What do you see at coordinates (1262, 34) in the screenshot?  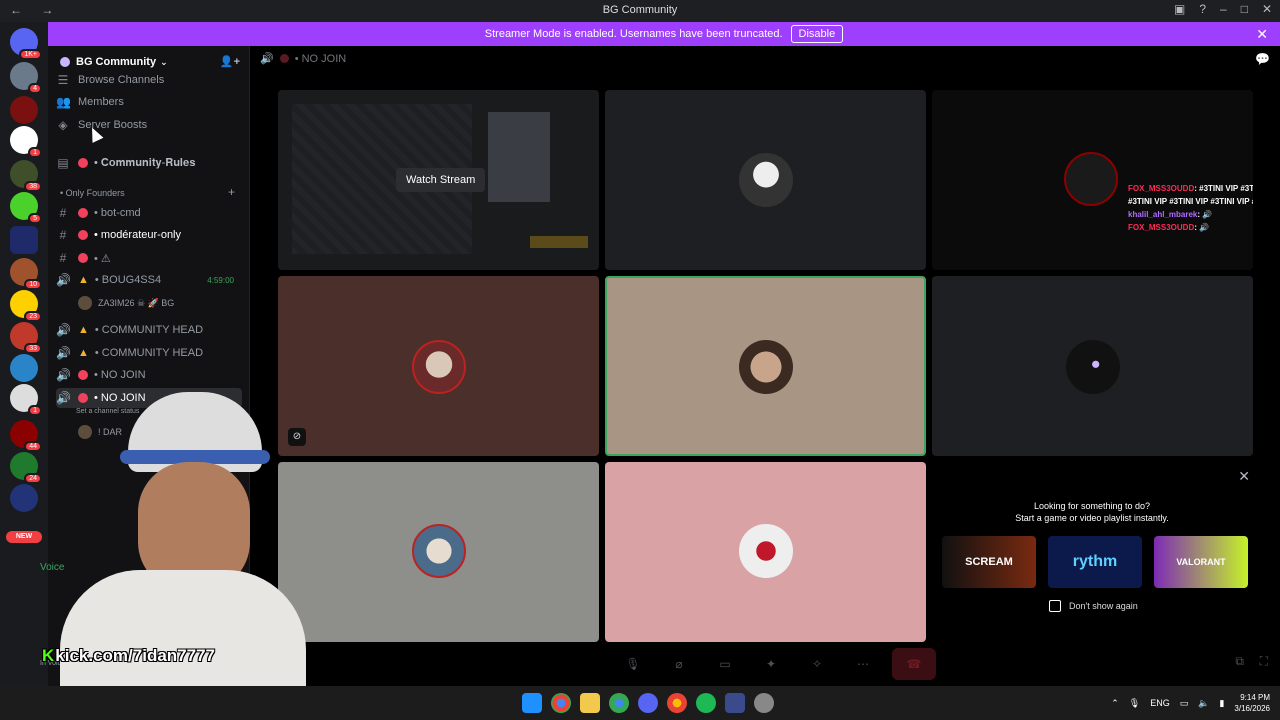 I see `close-banner-icon: ✕` at bounding box center [1262, 34].